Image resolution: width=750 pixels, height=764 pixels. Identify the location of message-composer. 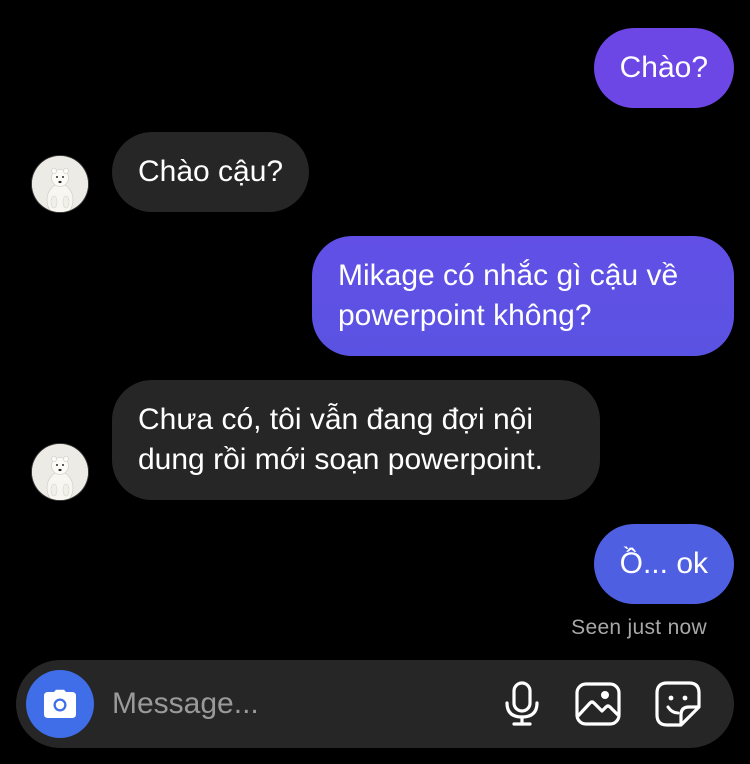
(375, 704).